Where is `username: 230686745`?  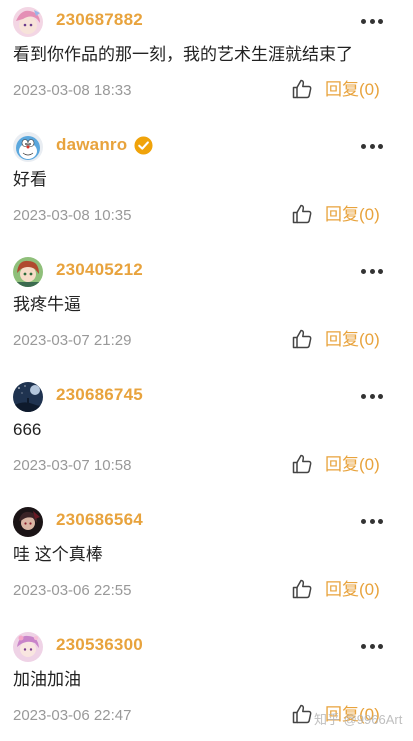 username: 230686745 is located at coordinates (99, 395).